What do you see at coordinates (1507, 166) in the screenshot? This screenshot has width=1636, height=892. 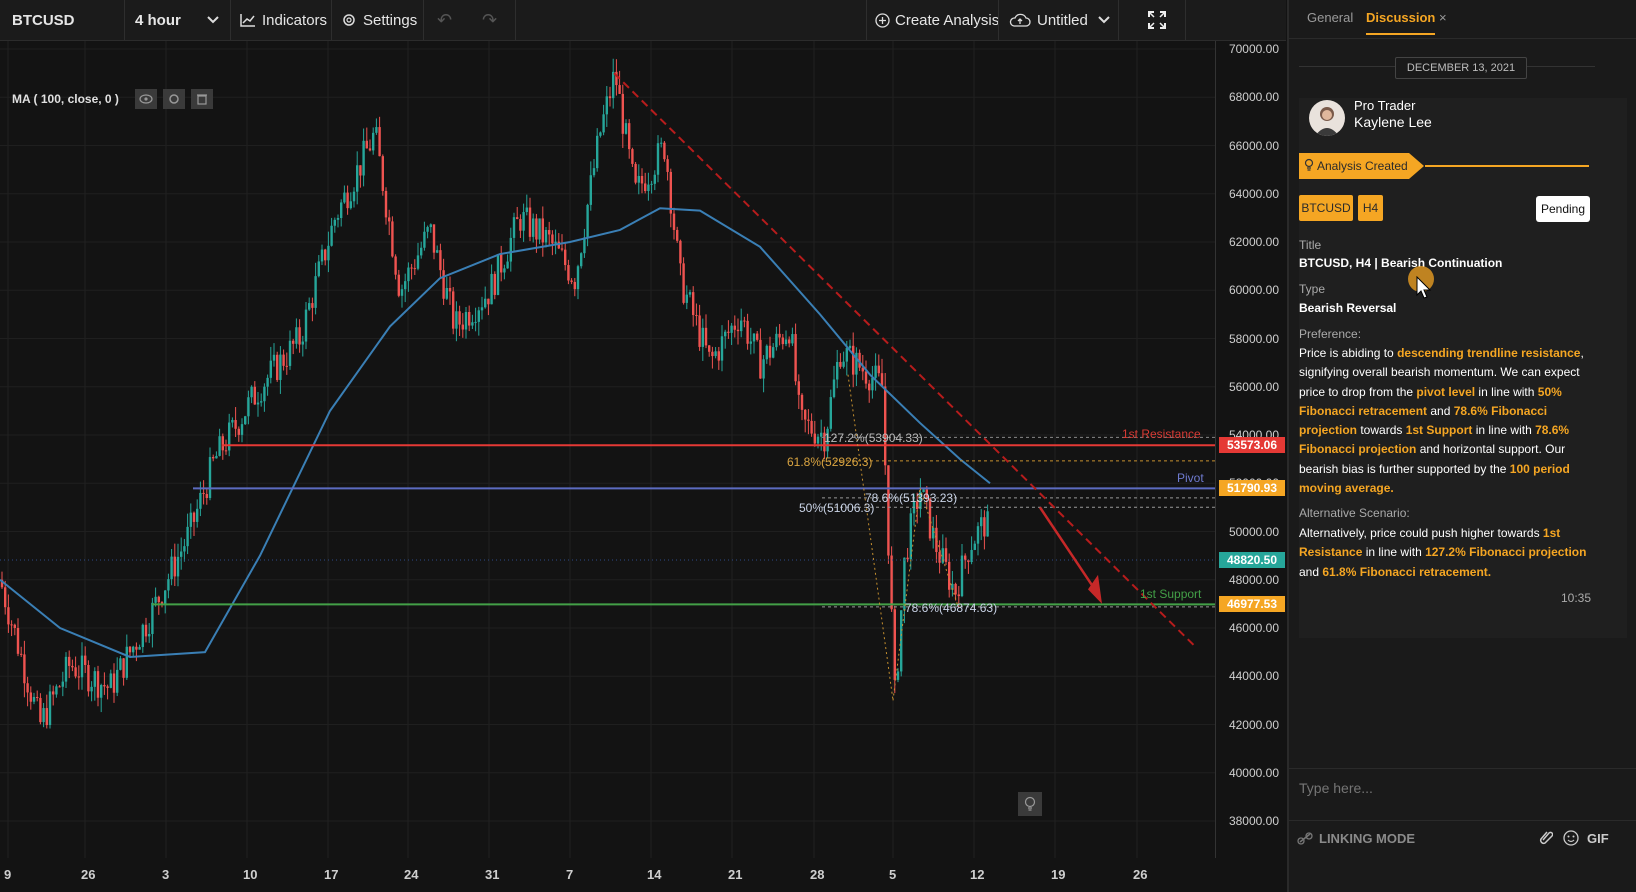 I see `banner-line` at bounding box center [1507, 166].